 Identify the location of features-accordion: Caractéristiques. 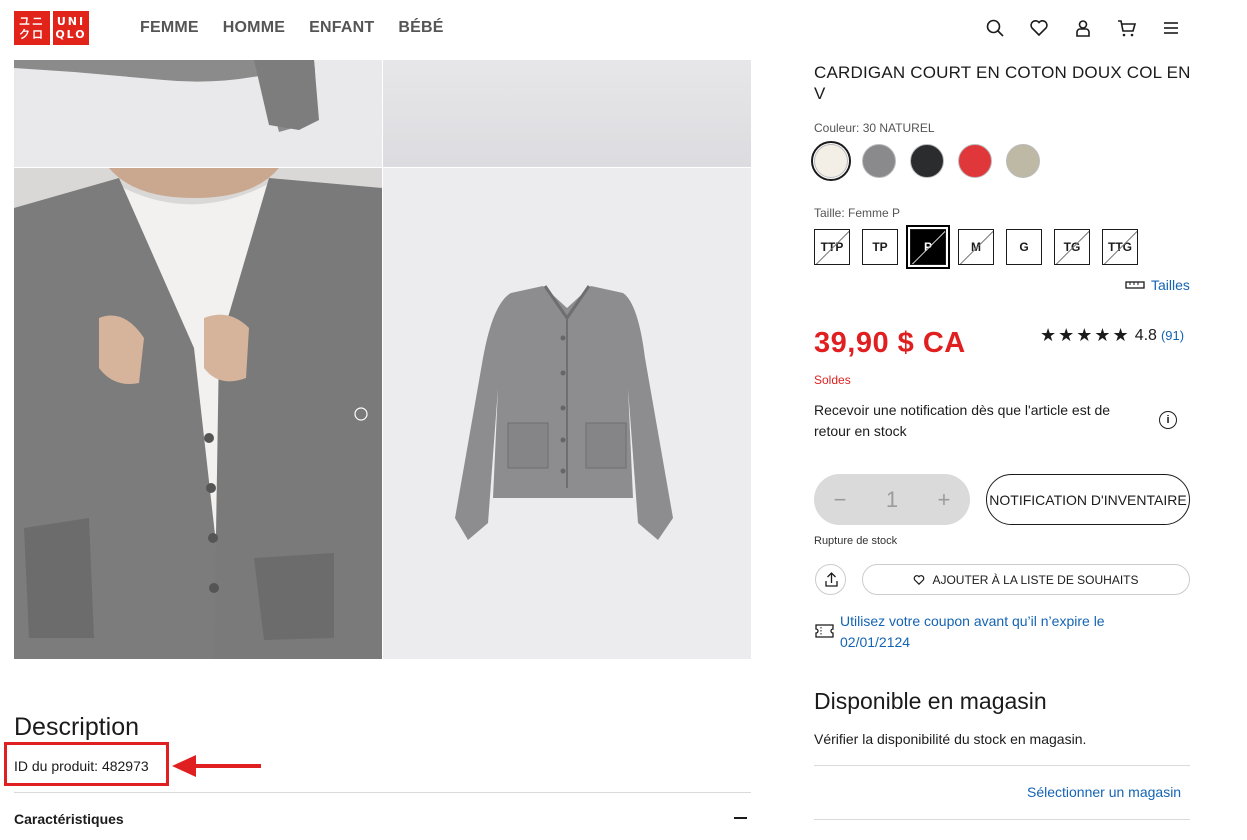
(69, 819).